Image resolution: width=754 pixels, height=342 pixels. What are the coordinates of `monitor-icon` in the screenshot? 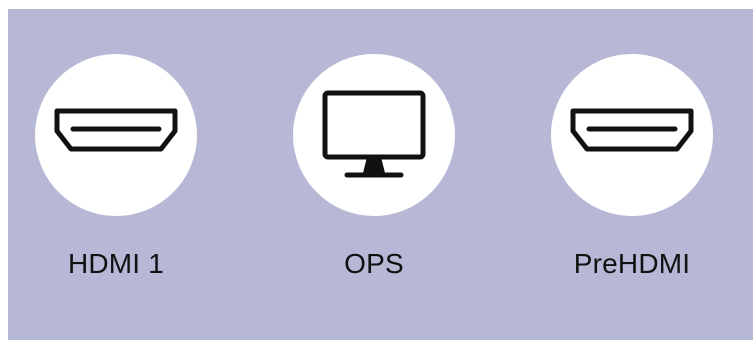 It's located at (374, 134).